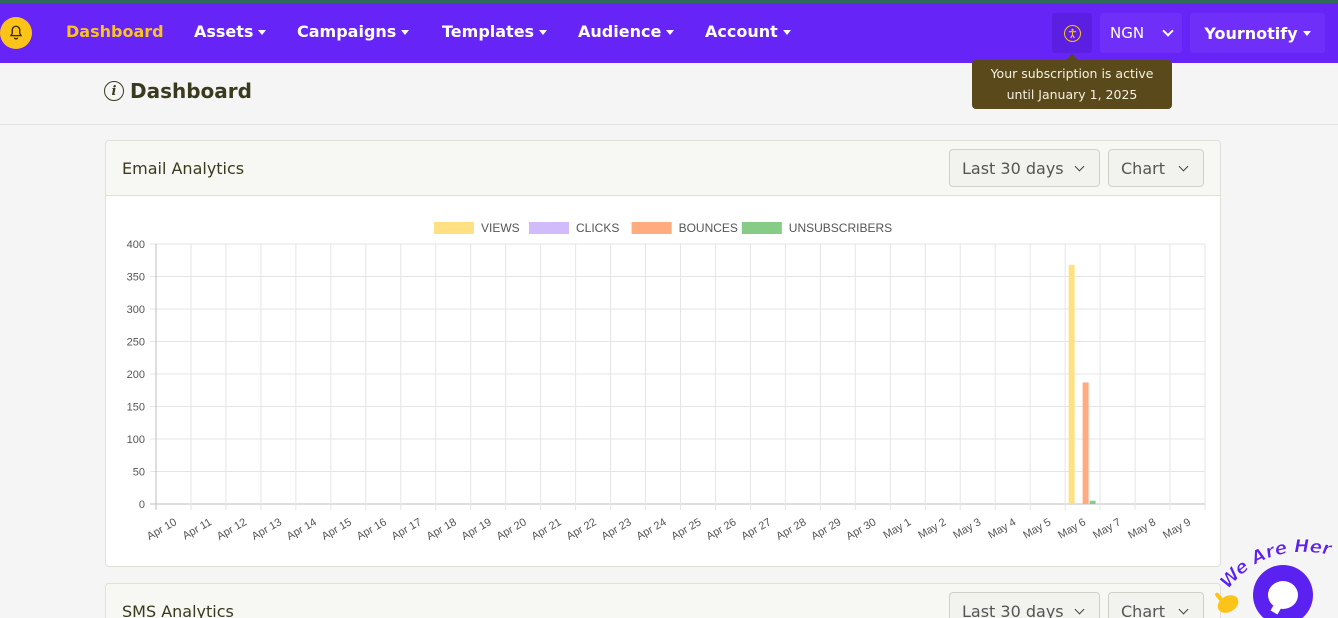  Describe the element at coordinates (16, 33) in the screenshot. I see `notification-bell-icon` at that location.